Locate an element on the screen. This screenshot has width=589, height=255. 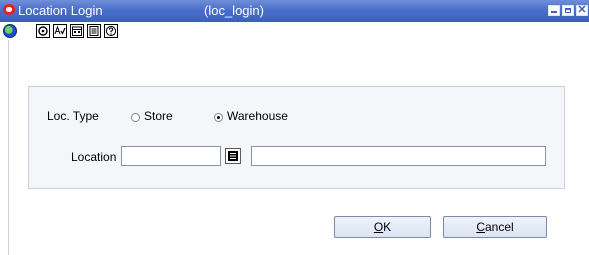
location-label: Location is located at coordinates (94, 157).